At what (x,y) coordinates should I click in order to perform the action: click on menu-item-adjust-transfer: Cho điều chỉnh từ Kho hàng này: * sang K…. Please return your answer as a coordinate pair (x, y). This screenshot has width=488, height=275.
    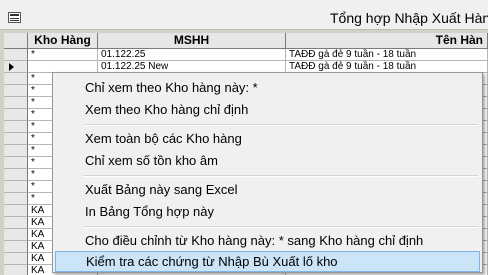
    Looking at the image, I should click on (267, 240).